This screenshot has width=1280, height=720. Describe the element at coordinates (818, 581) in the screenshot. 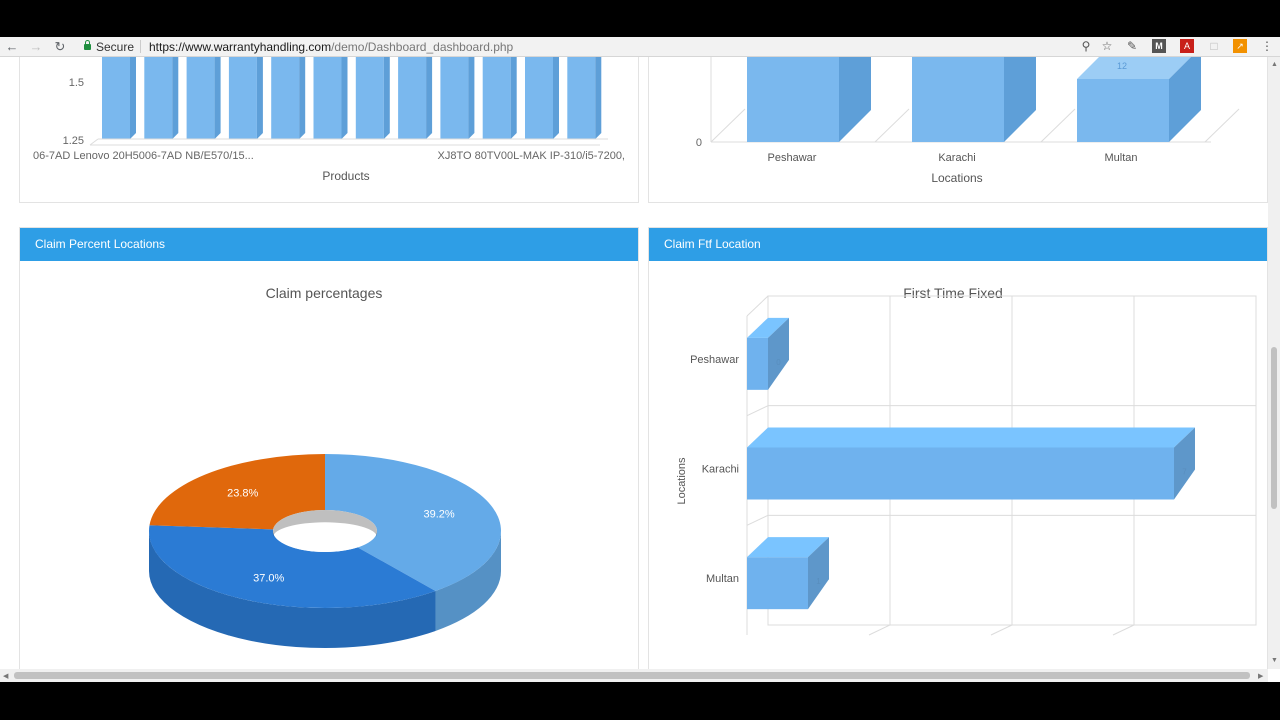

I see `bar-value-label: 1` at that location.